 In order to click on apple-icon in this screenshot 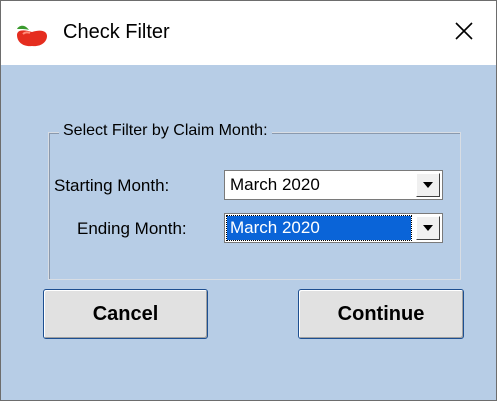, I will do `click(32, 35)`.